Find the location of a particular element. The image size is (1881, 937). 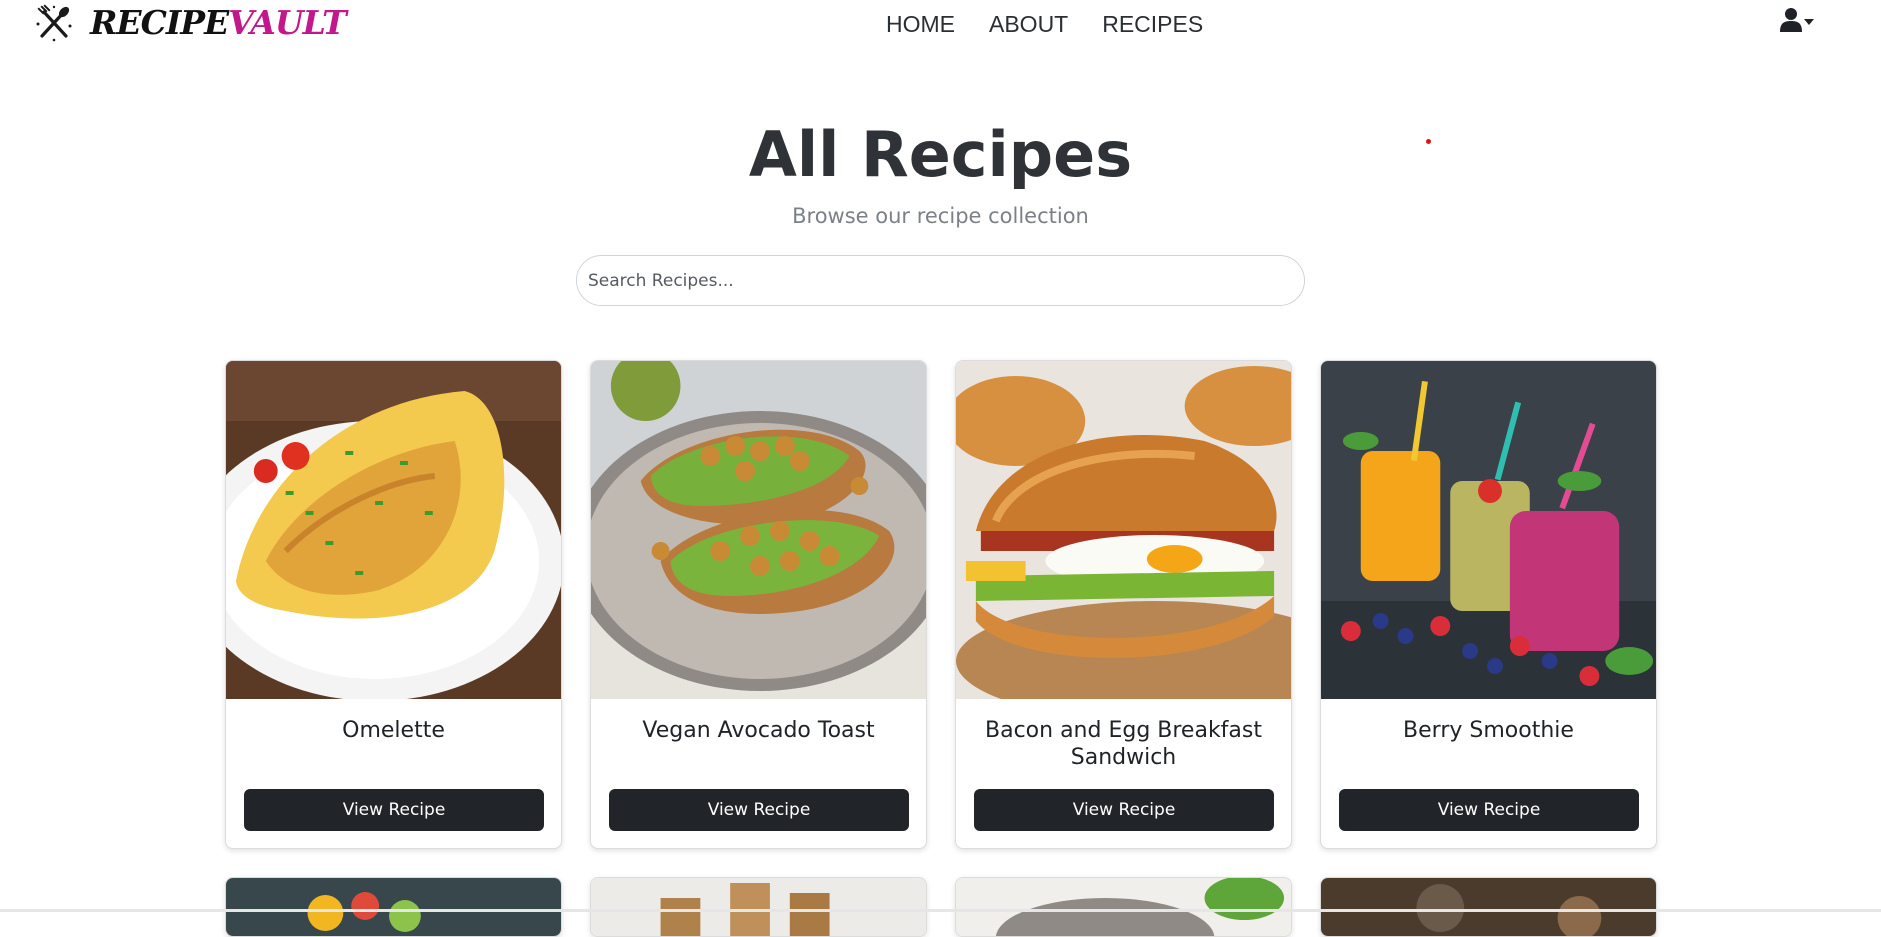

recipe-card: Omelette View Recipe is located at coordinates (393, 604).